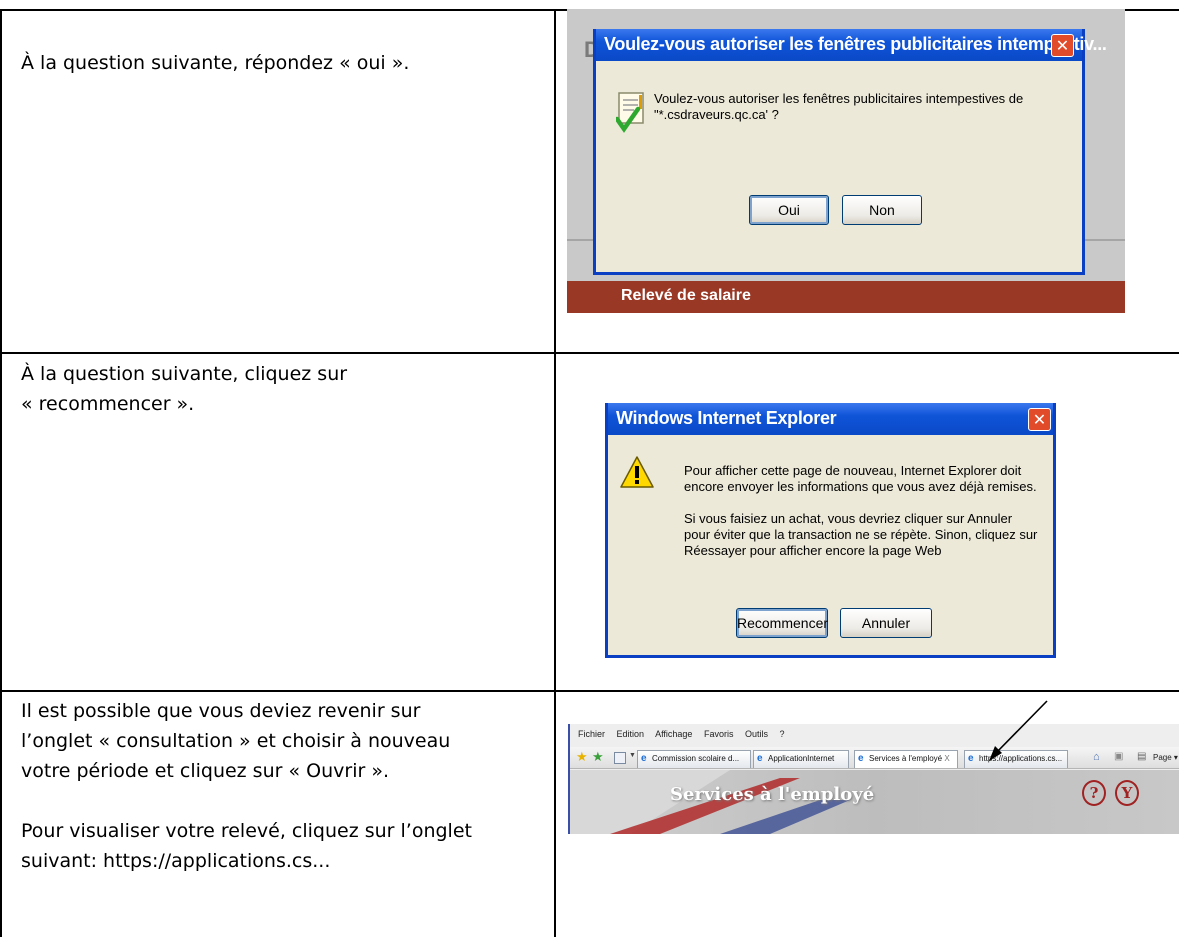  I want to click on menu-help: ?, so click(782, 734).